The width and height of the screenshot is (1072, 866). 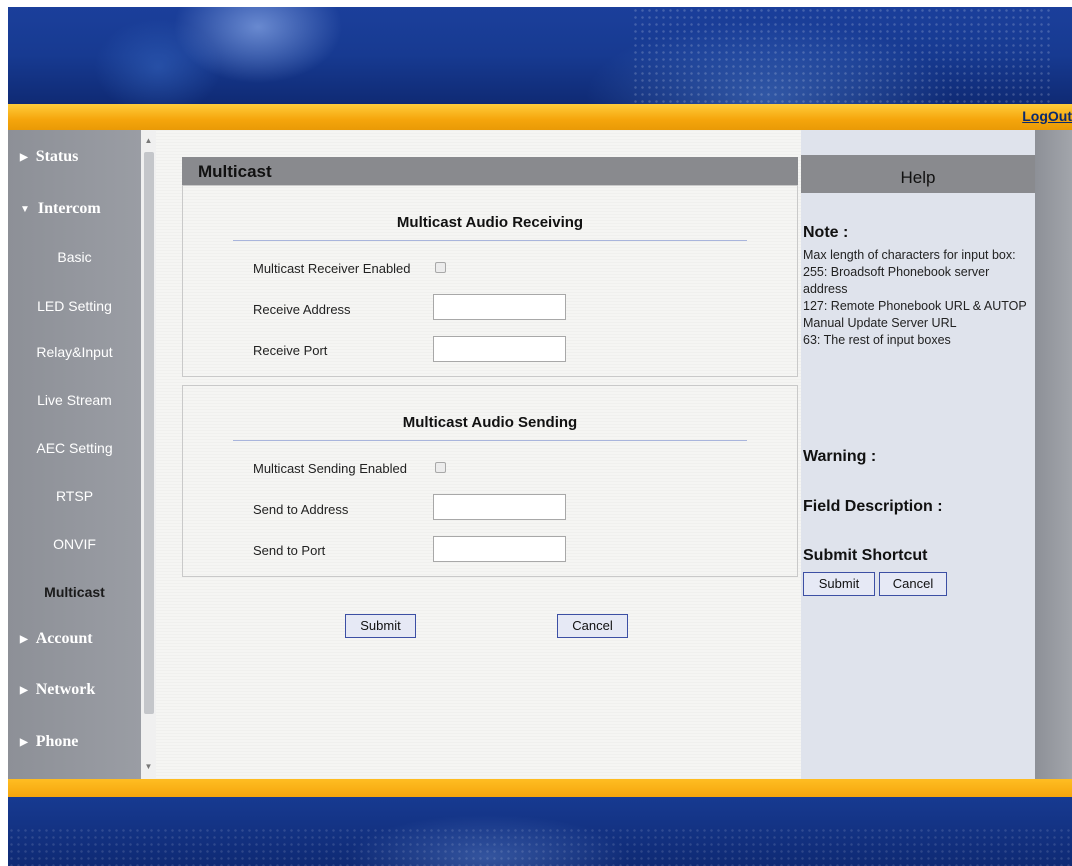 I want to click on sidebar-section-label: Account, so click(x=64, y=638).